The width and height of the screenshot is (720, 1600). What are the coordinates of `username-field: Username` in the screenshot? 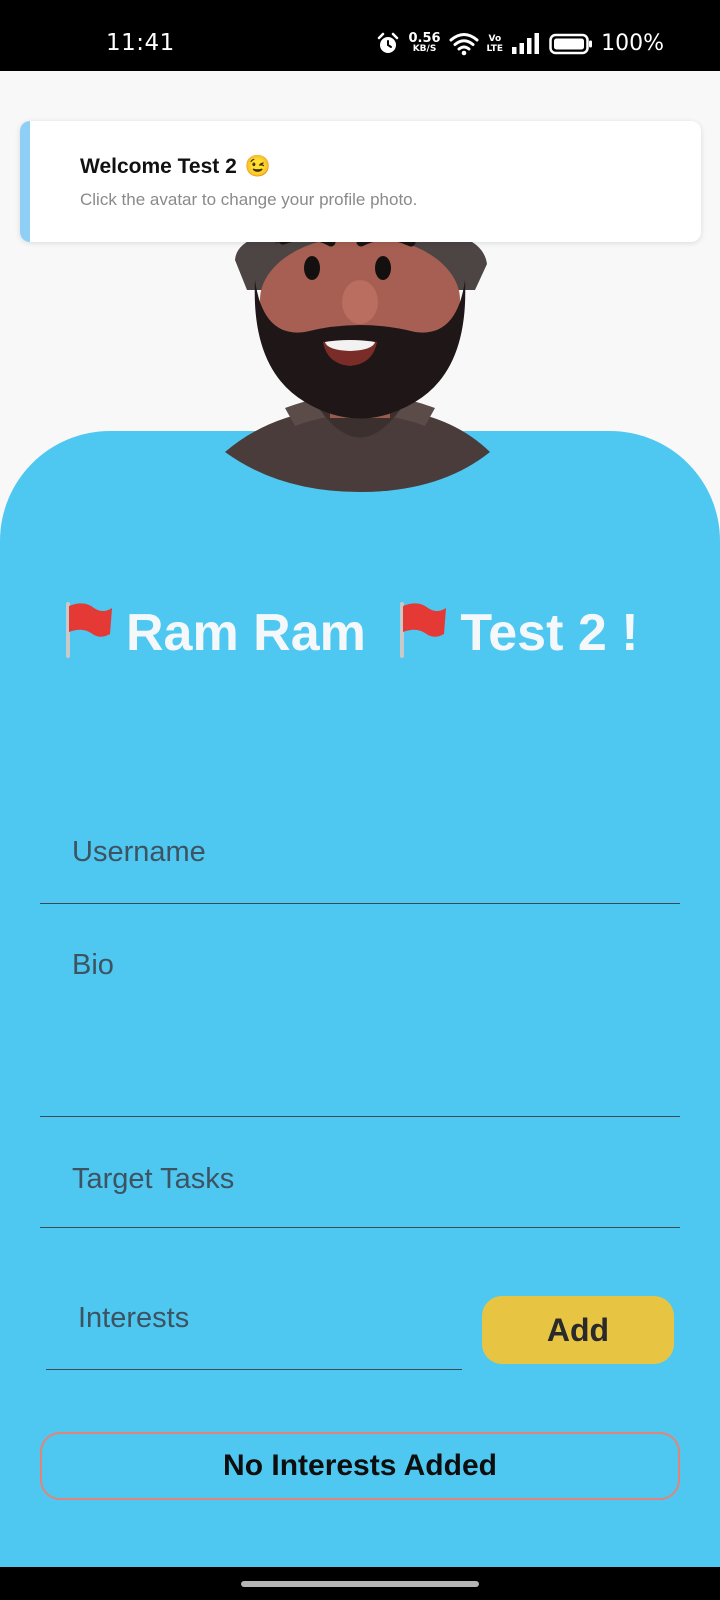 It's located at (360, 864).